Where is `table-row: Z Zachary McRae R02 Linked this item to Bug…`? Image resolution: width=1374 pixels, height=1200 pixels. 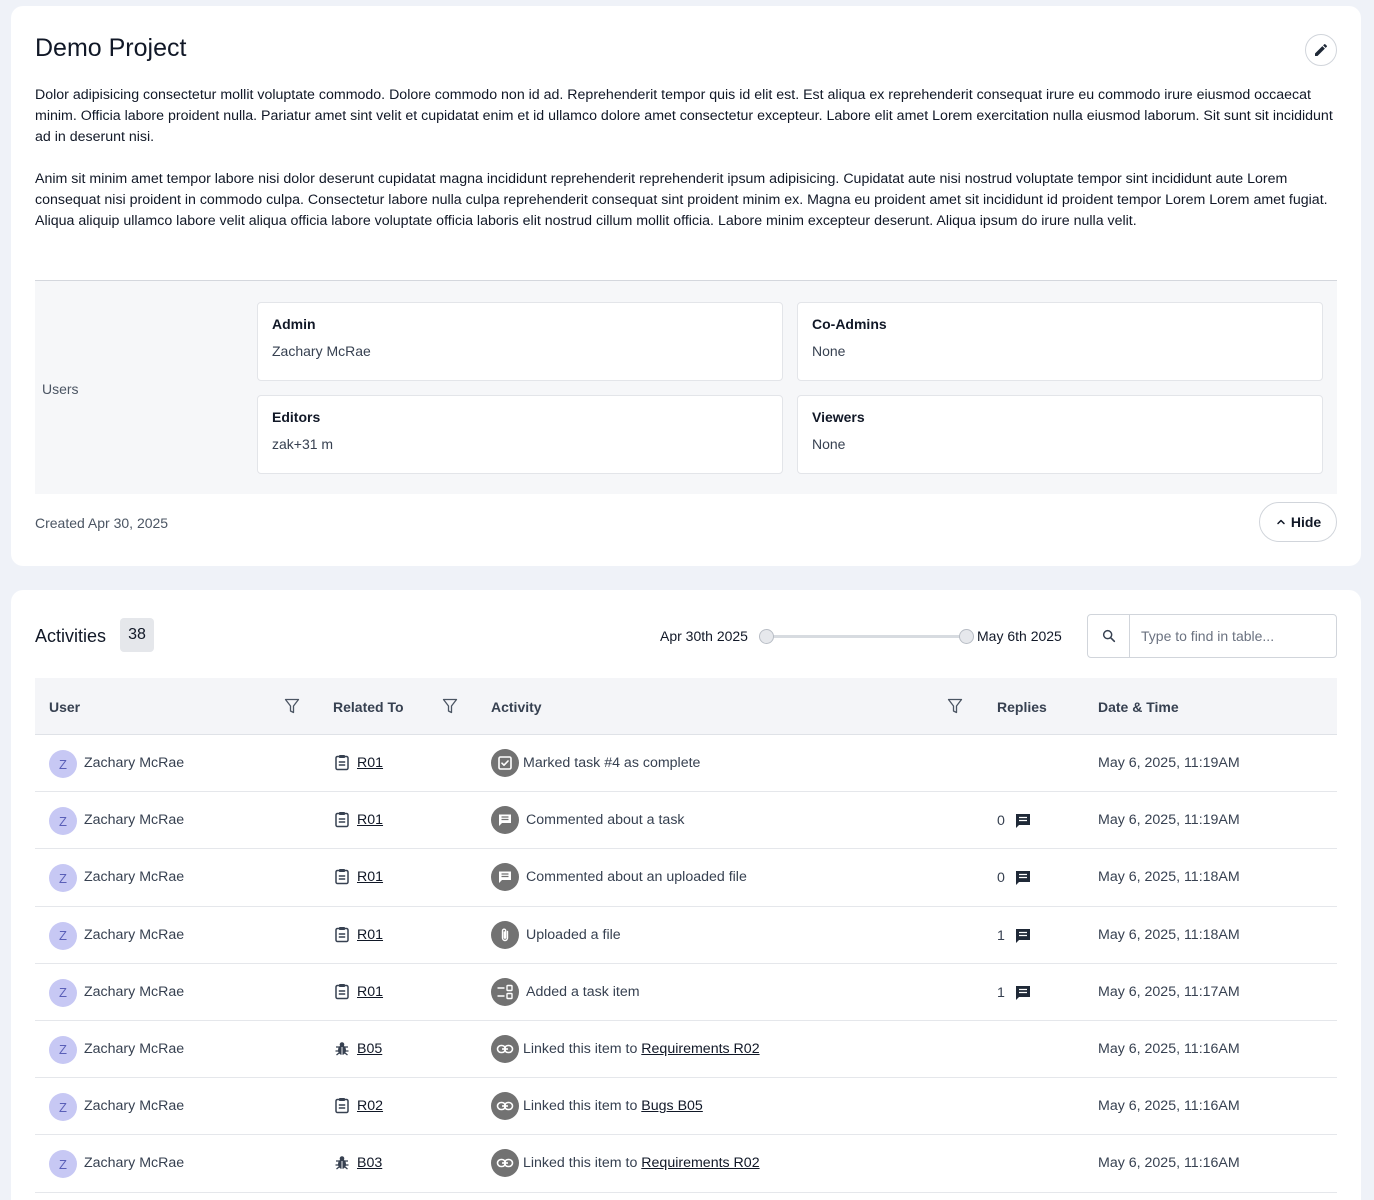
table-row: Z Zachary McRae R02 Linked this item to Bug… is located at coordinates (686, 1107).